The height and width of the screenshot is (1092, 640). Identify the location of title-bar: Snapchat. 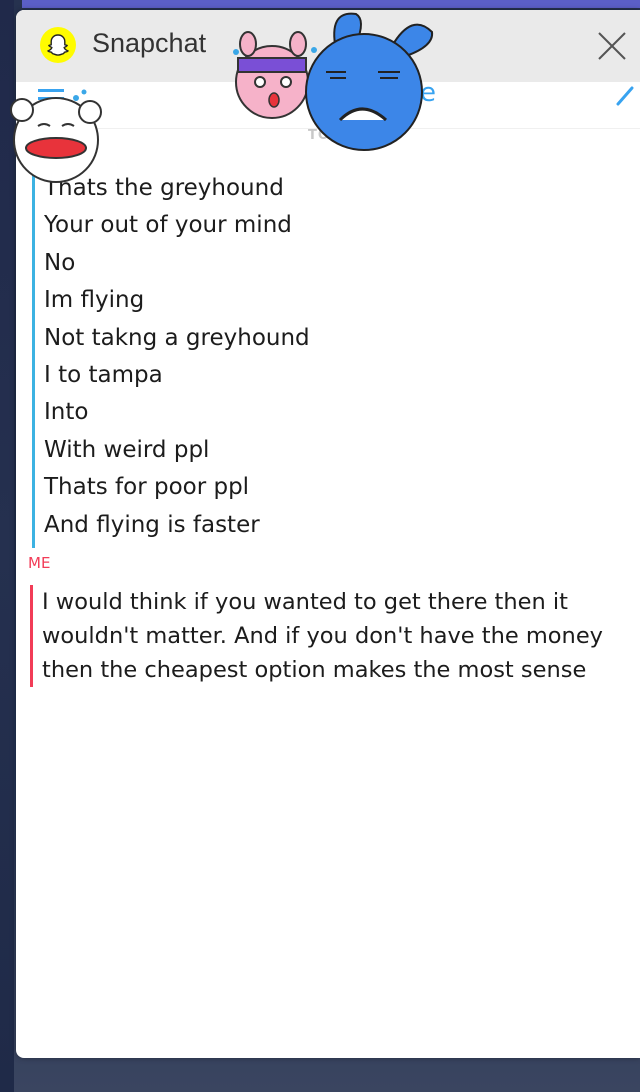
(328, 46).